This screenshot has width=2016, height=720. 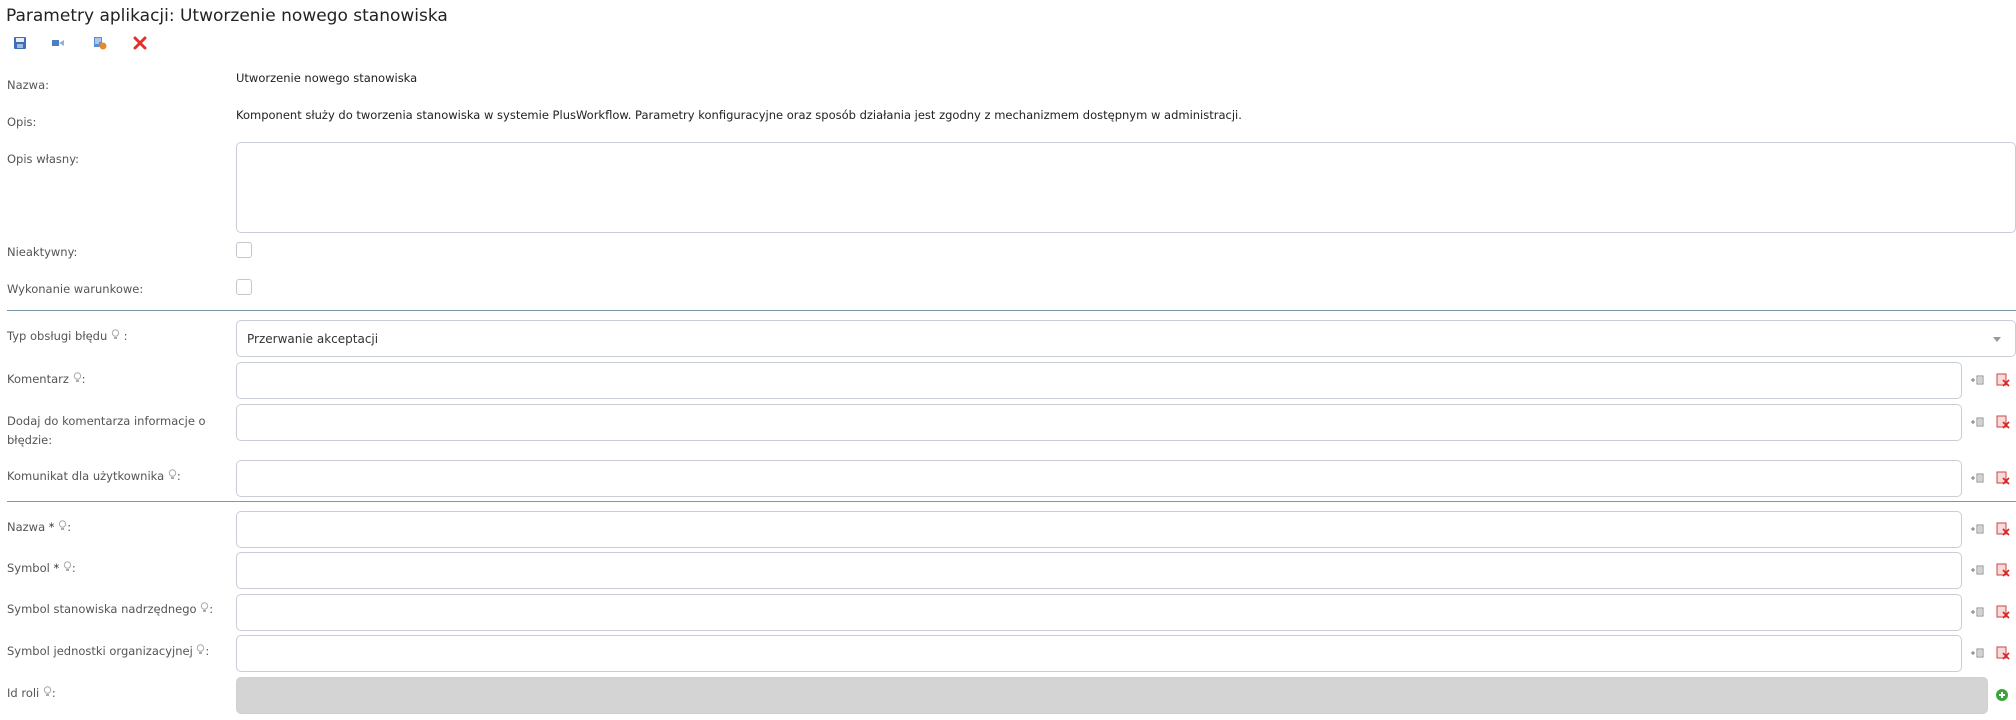 I want to click on param-nazwa-label: Nazwa * :, so click(x=39, y=527).